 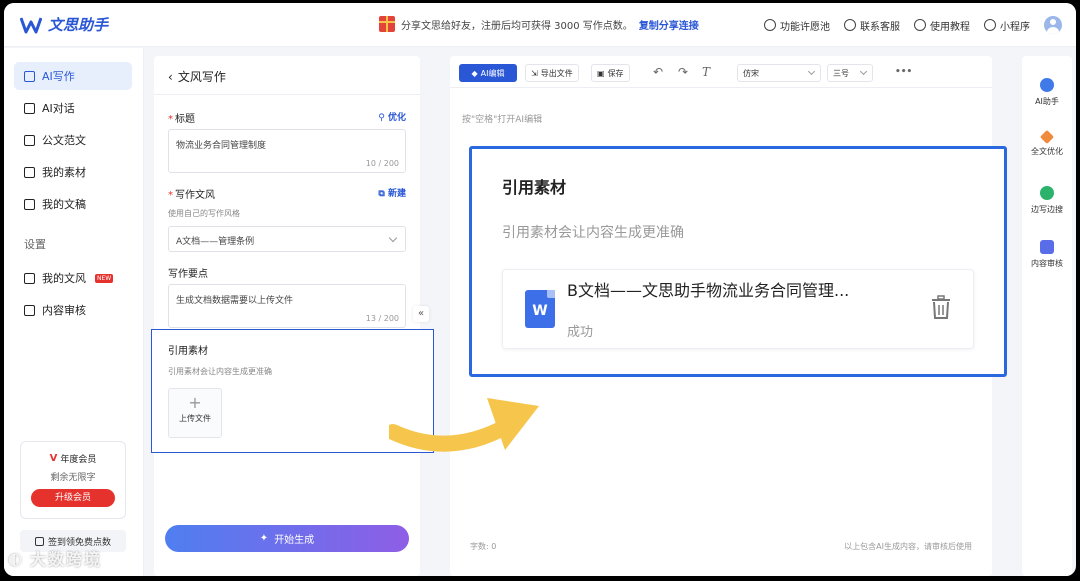 I want to click on word-count: 字数: 0, so click(x=483, y=546).